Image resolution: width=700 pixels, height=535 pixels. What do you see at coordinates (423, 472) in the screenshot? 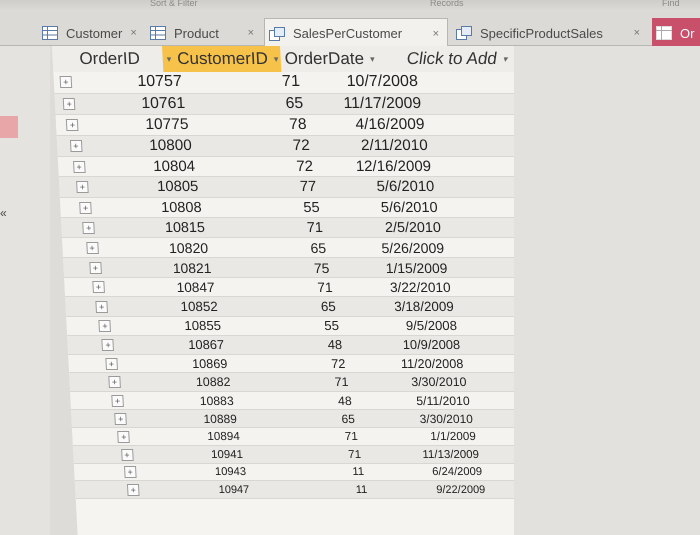
I see `order-date-cell: 6/24/2009` at bounding box center [423, 472].